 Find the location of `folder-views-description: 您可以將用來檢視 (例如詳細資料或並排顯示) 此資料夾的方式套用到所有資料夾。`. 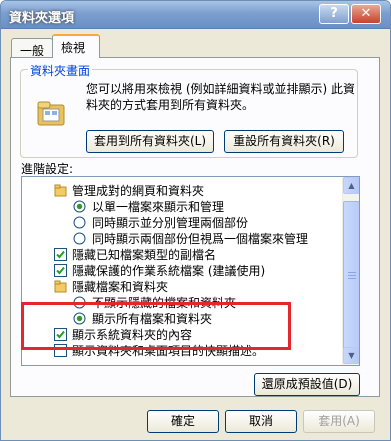

folder-views-description: 您可以將用來檢視 (例如詳細資料或並排顯示) 此資料夾的方式套用到所有資料夾。 is located at coordinates (220, 97).